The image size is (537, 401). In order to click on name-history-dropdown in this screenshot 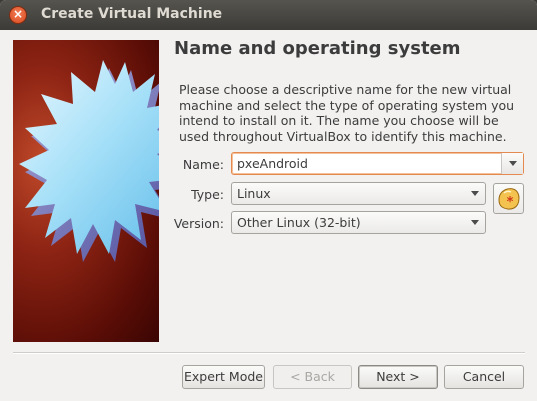, I will do `click(512, 163)`.